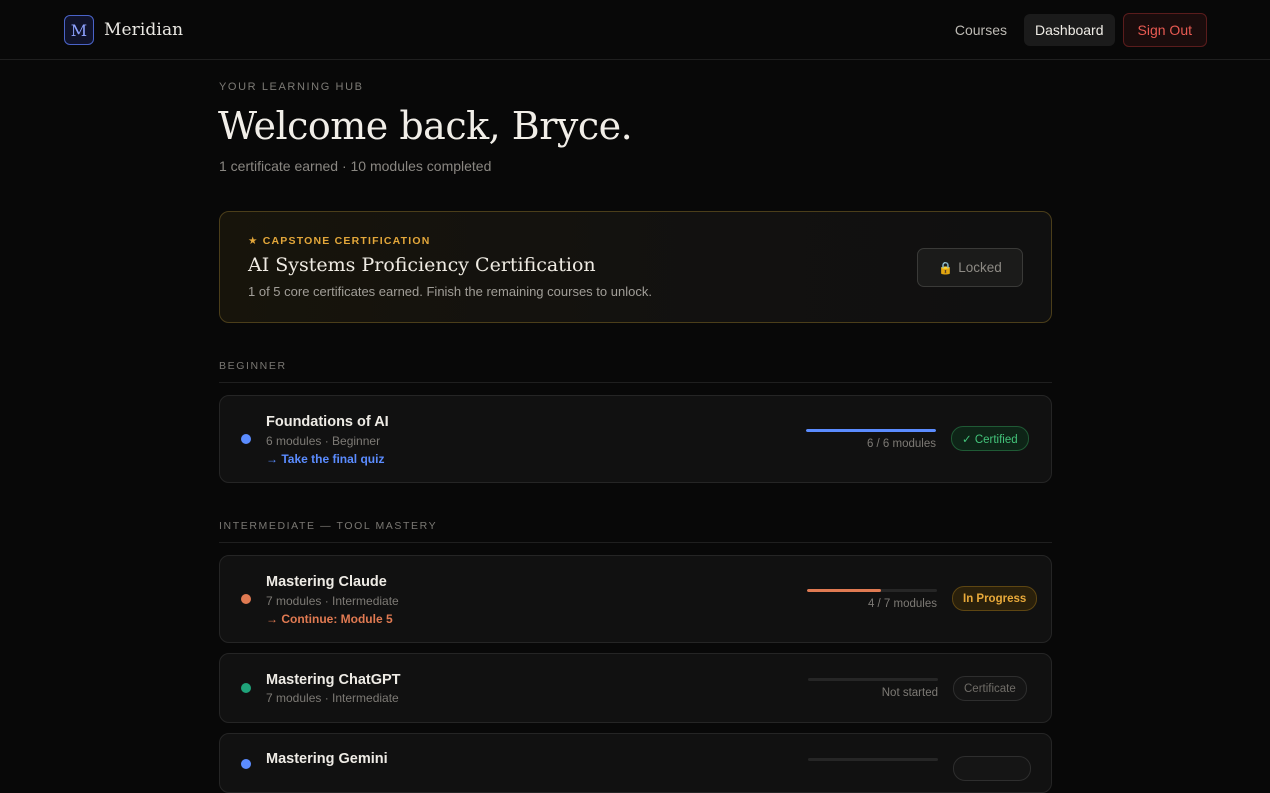 This screenshot has width=1270, height=793. What do you see at coordinates (980, 267) in the screenshot?
I see `locked-label: Locked` at bounding box center [980, 267].